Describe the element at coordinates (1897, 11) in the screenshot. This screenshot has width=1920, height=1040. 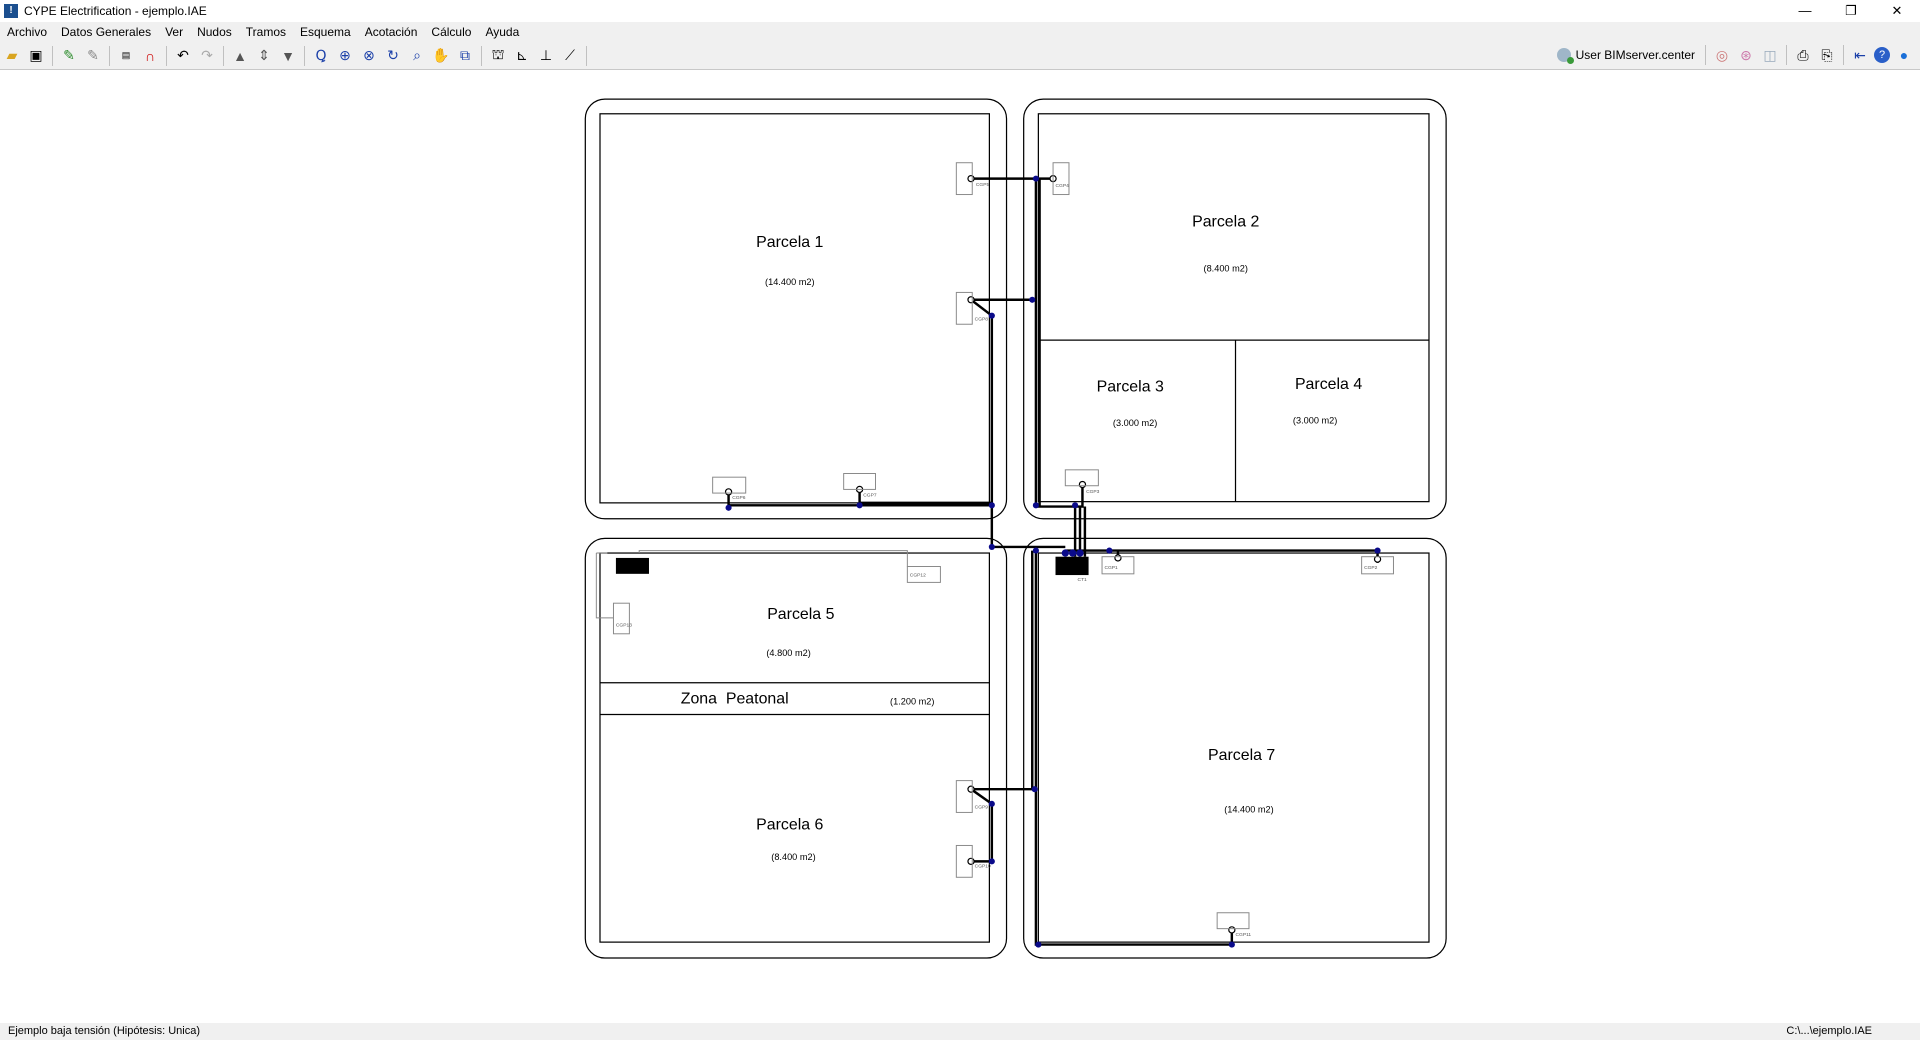
I see `close-button: ✕` at that location.